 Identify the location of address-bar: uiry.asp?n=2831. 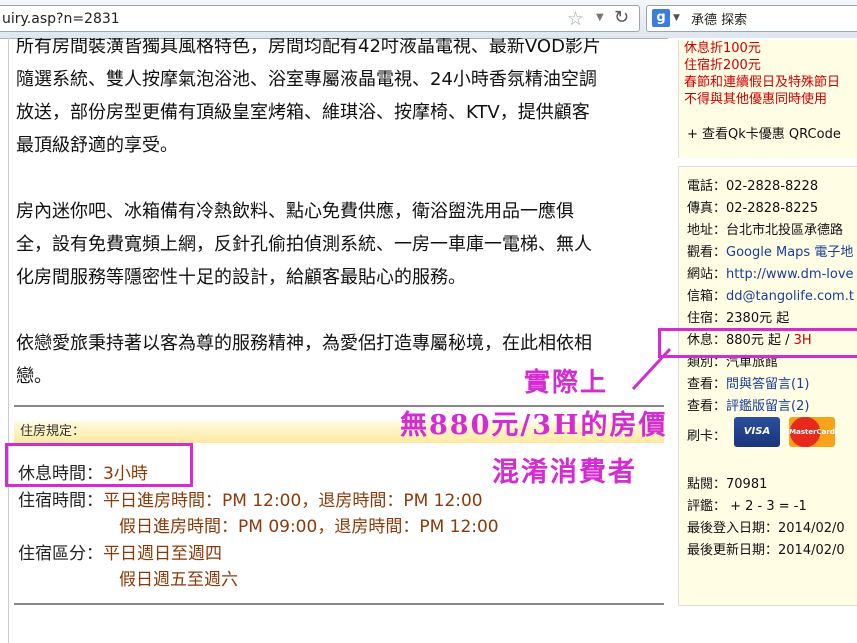
(320, 18).